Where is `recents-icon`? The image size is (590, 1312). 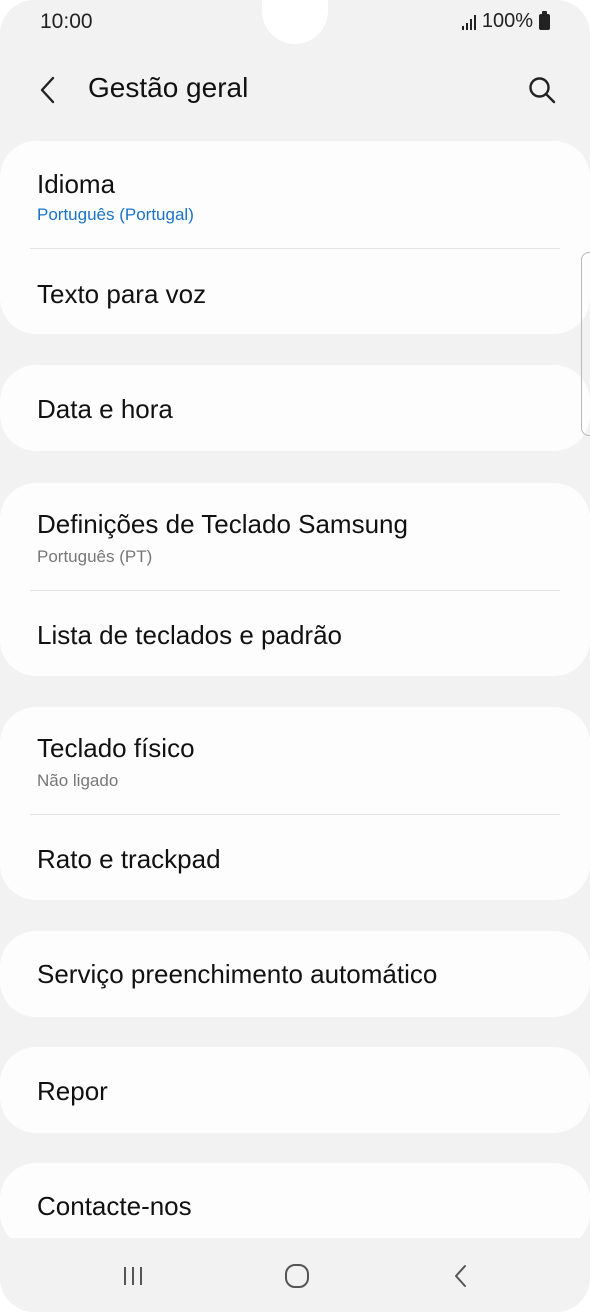
recents-icon is located at coordinates (133, 1276).